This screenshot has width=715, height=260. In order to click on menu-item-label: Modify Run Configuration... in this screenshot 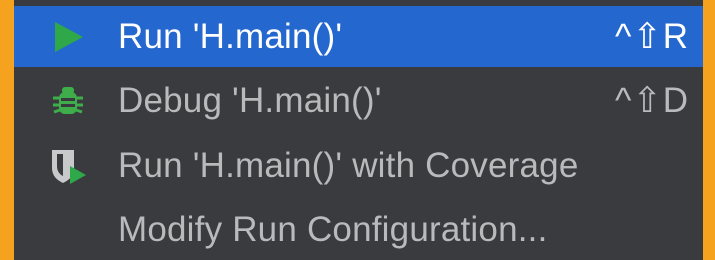, I will do `click(333, 229)`.